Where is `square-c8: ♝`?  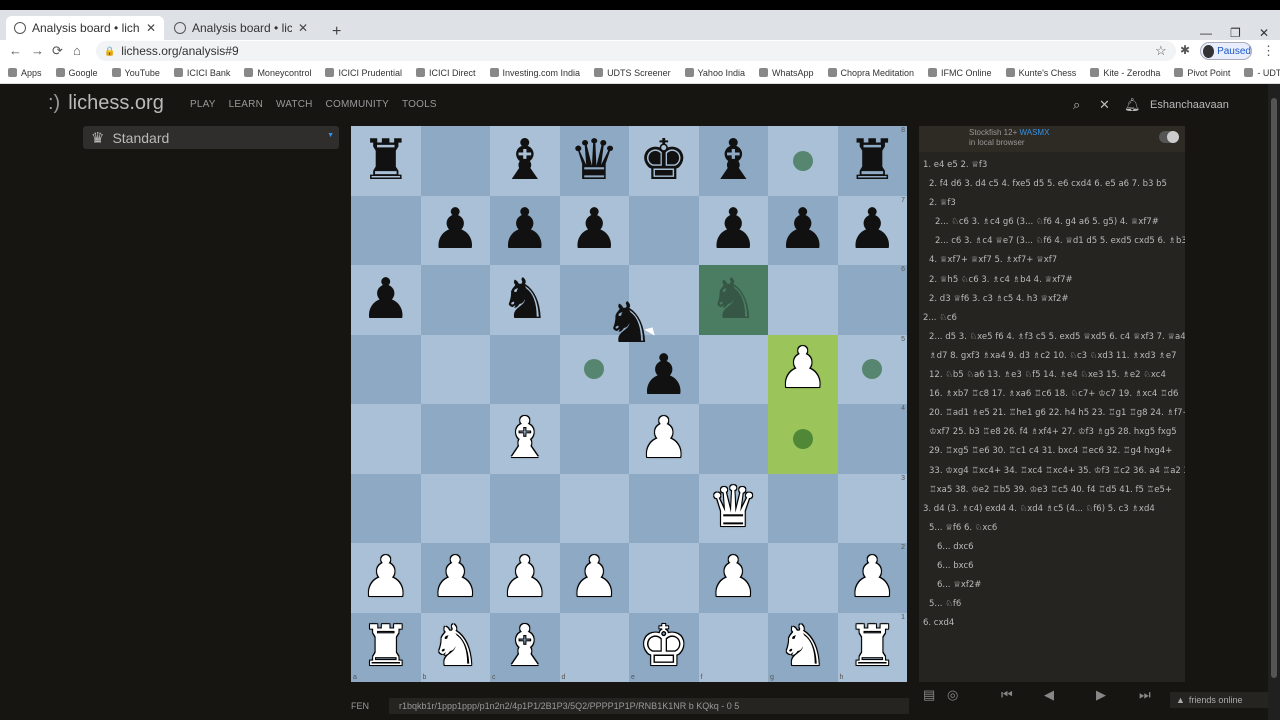 square-c8: ♝ is located at coordinates (525, 161).